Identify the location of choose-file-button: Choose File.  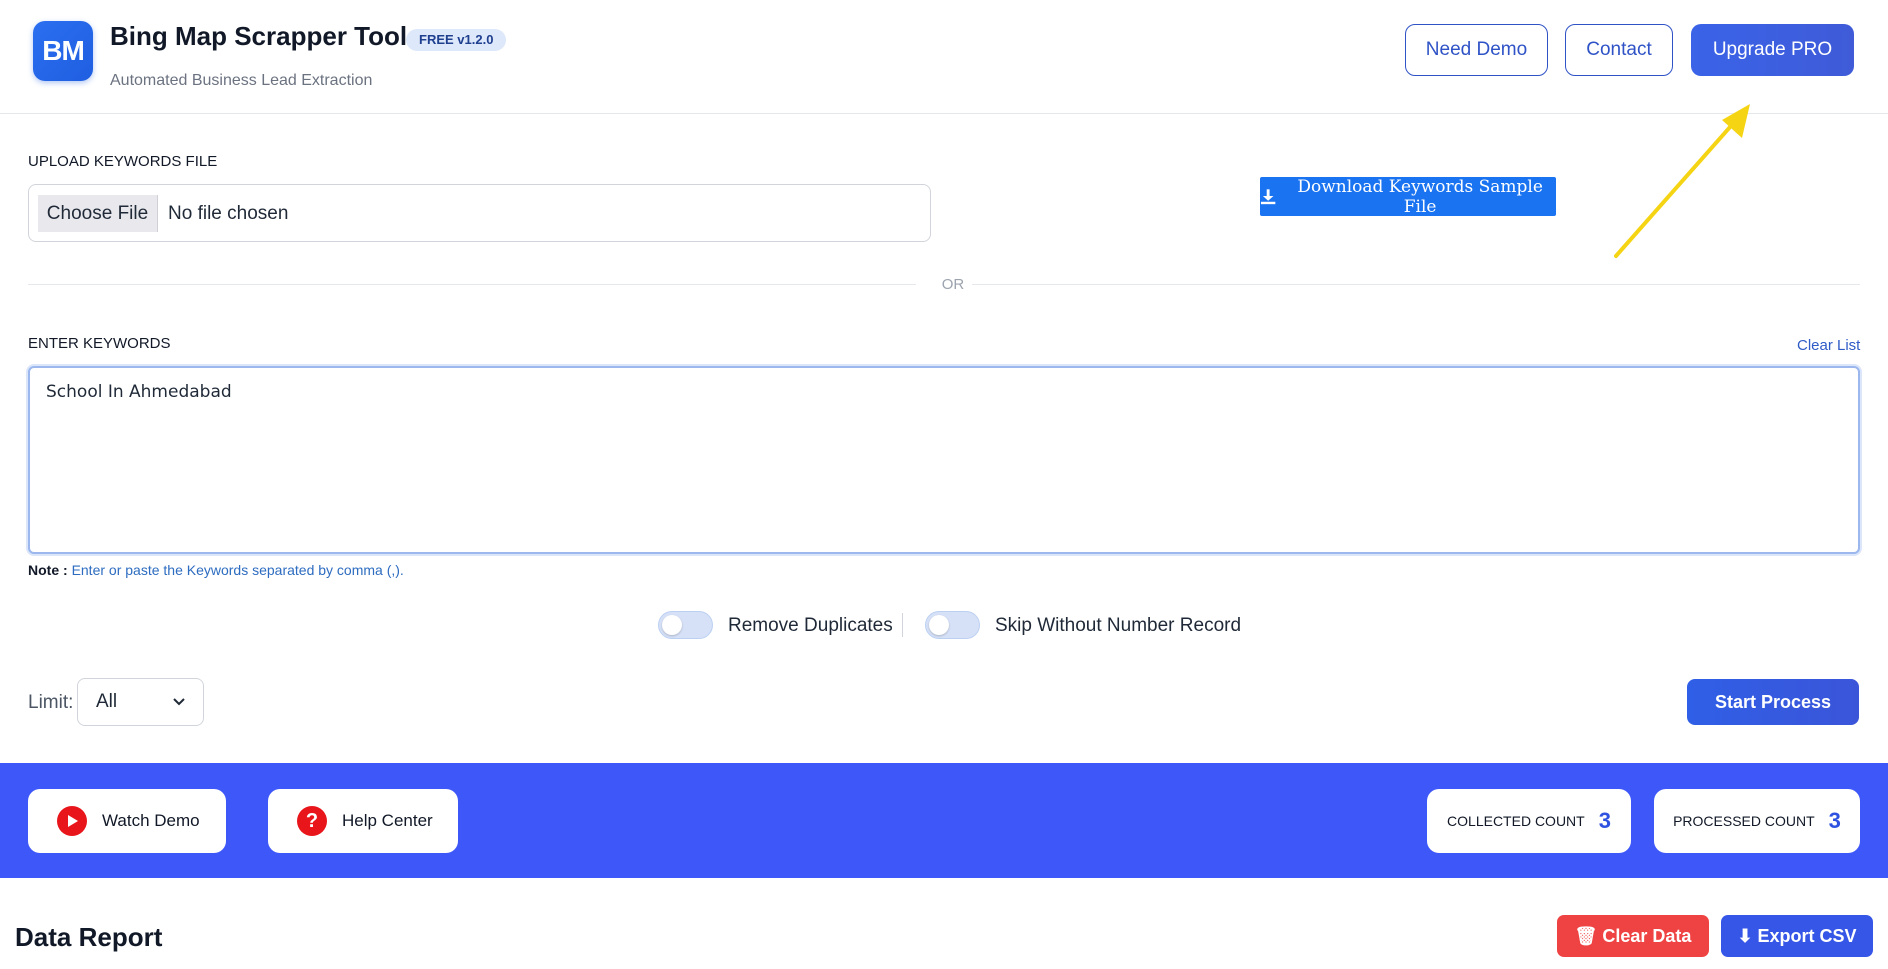
(98, 213).